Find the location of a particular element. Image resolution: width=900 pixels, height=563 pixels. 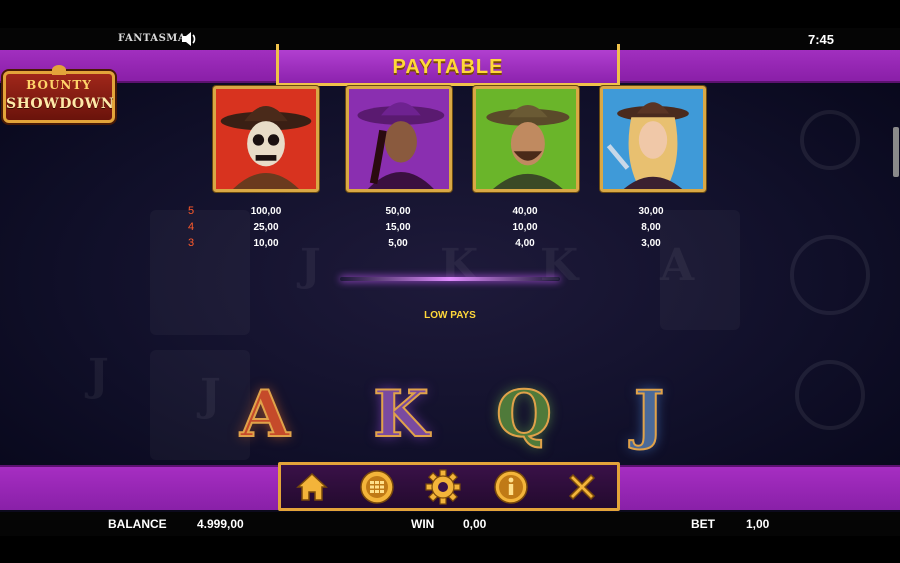

logo-line2: SHOWDOWN is located at coordinates (60, 104).